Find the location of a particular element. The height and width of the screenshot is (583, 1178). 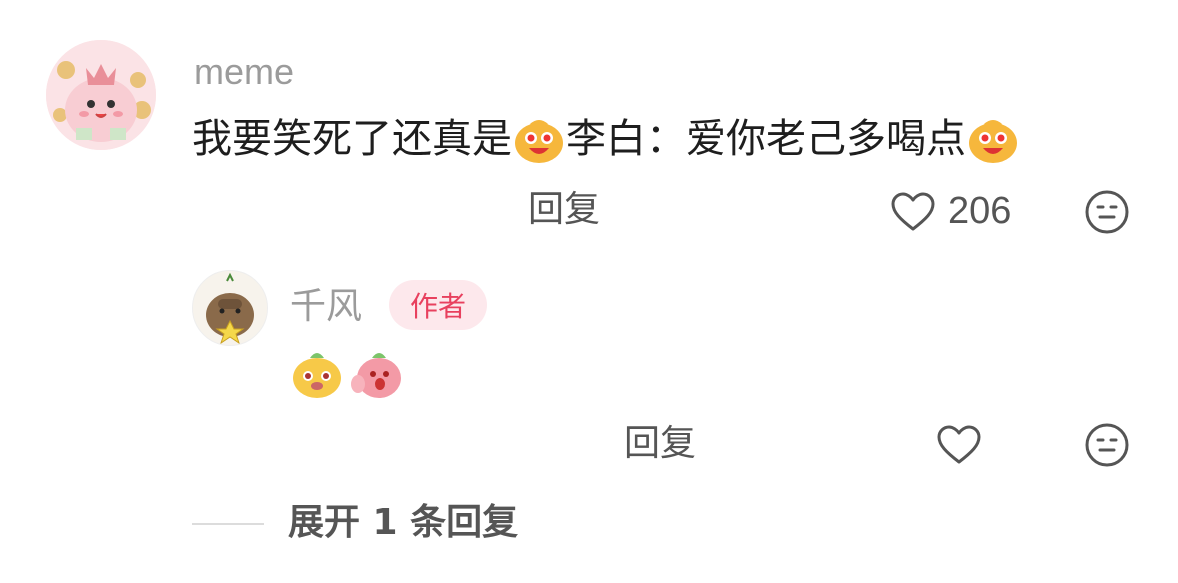

like-count: 206 is located at coordinates (980, 211).